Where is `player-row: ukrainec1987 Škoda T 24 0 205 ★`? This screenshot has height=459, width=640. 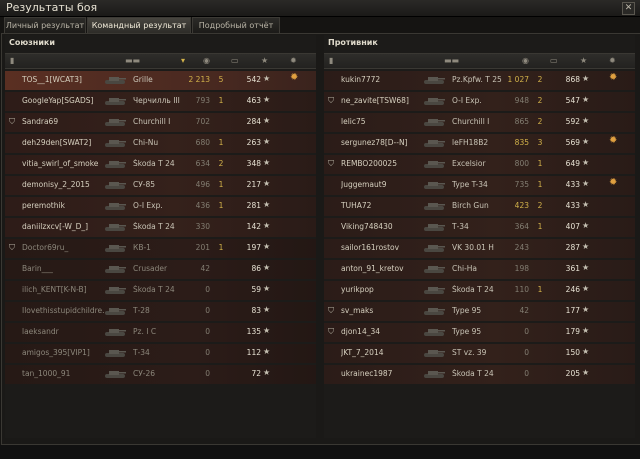
player-row: ukrainec1987 Škoda T 24 0 205 ★ is located at coordinates (479, 374).